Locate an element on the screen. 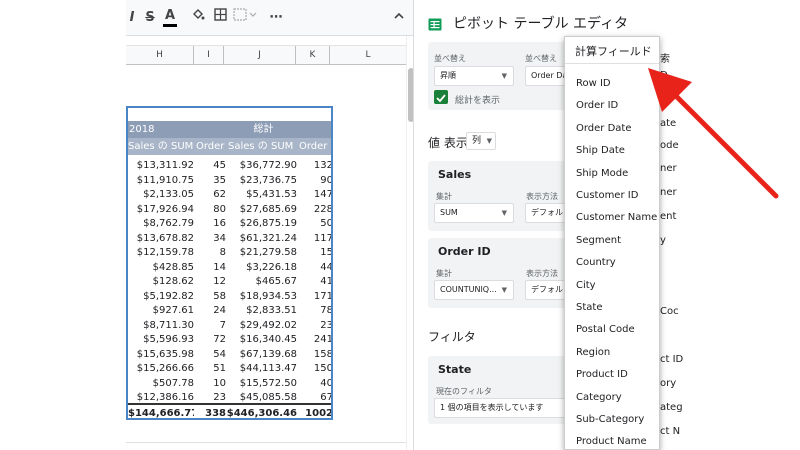 The height and width of the screenshot is (450, 800). sales-value-card: Sales 集計 表示方法 SUM ▼ デフォル is located at coordinates (498, 196).